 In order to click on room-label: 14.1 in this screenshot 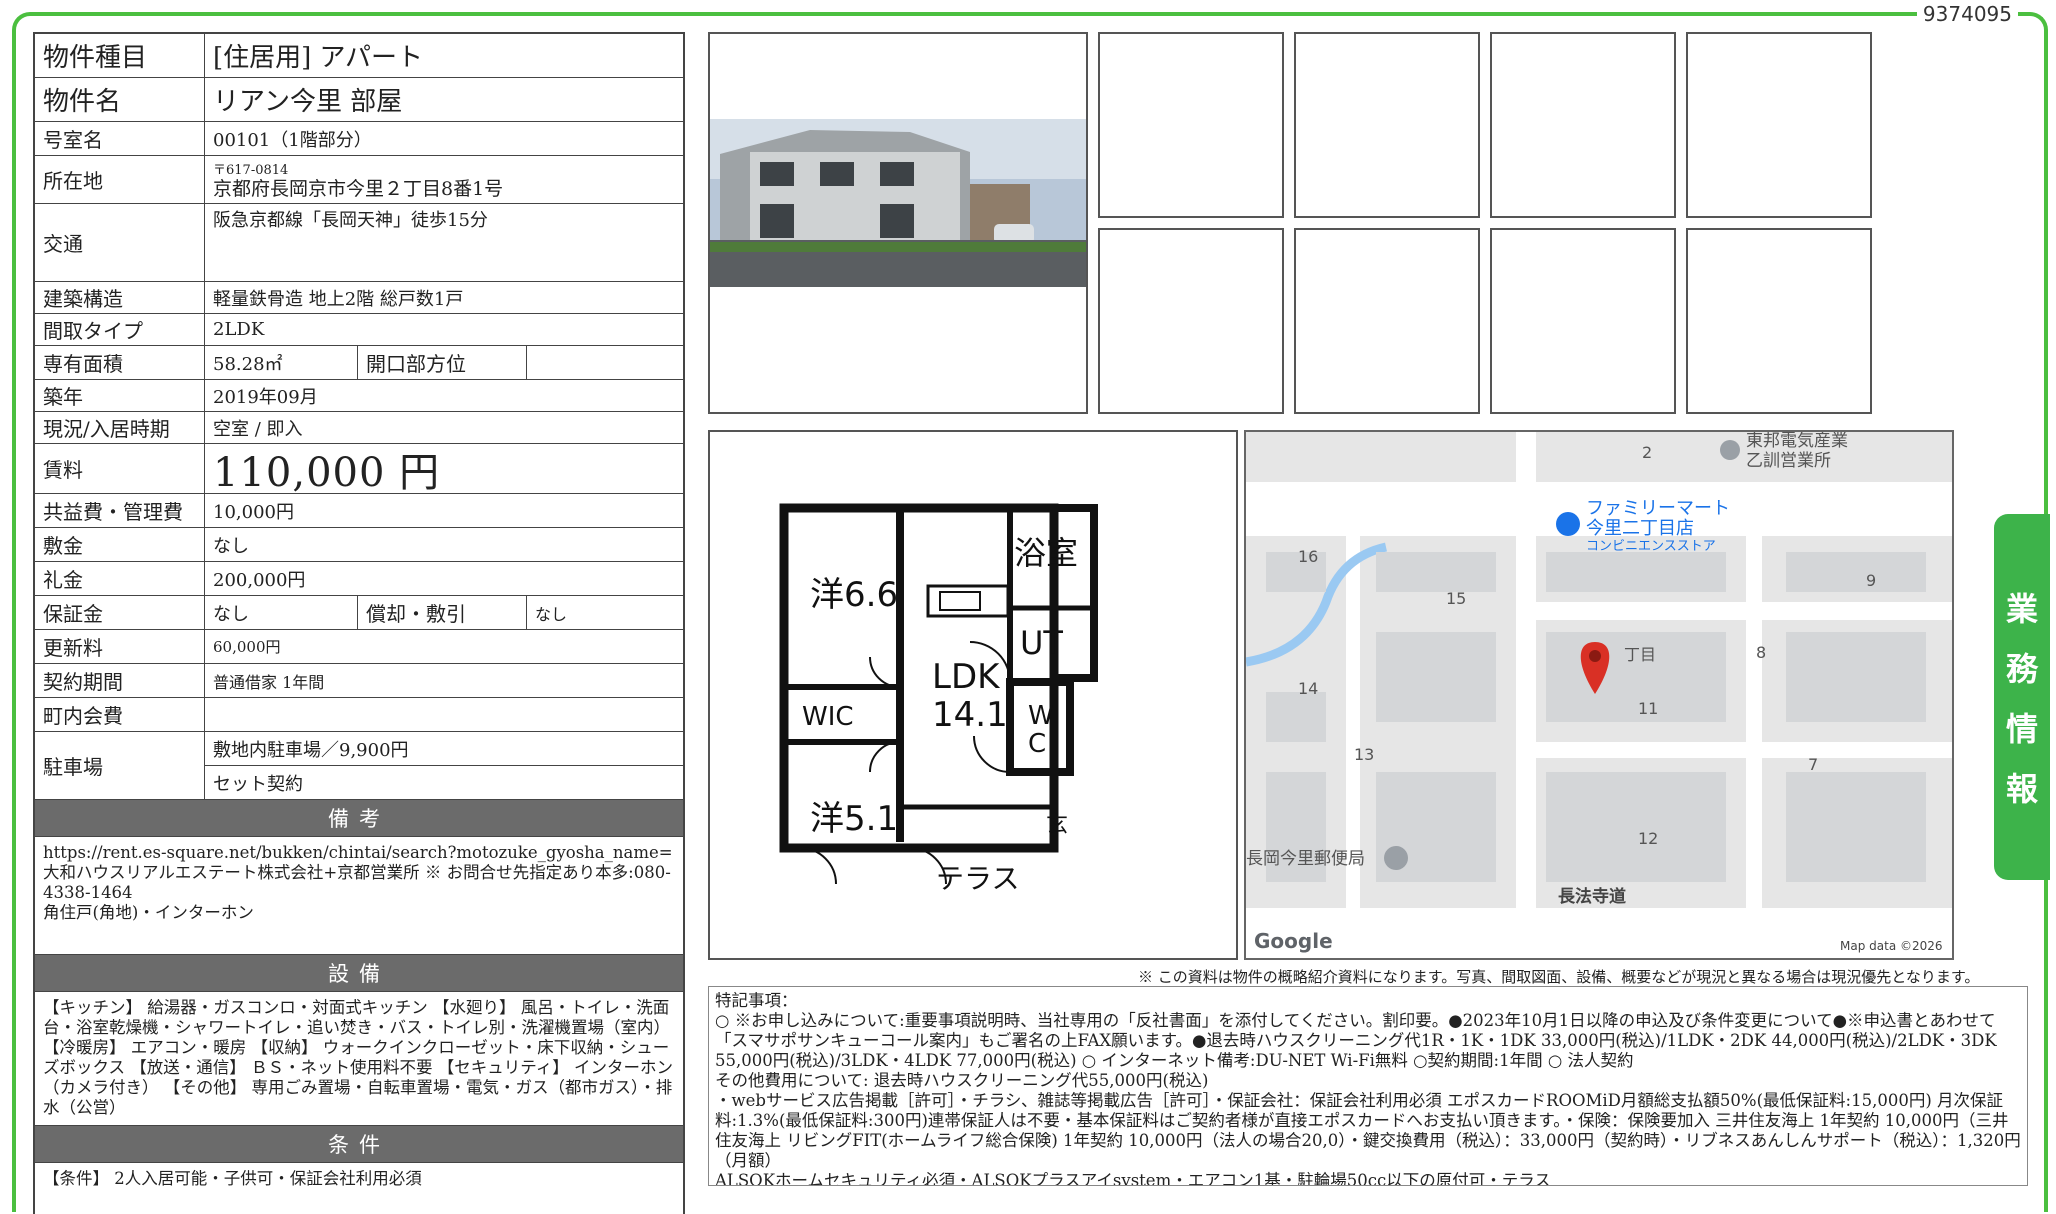, I will do `click(970, 715)`.